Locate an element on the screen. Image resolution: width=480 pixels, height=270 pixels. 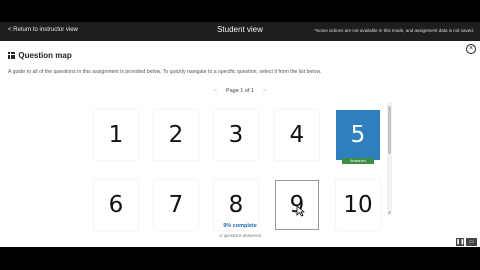
question-number: 7 is located at coordinates (176, 205).